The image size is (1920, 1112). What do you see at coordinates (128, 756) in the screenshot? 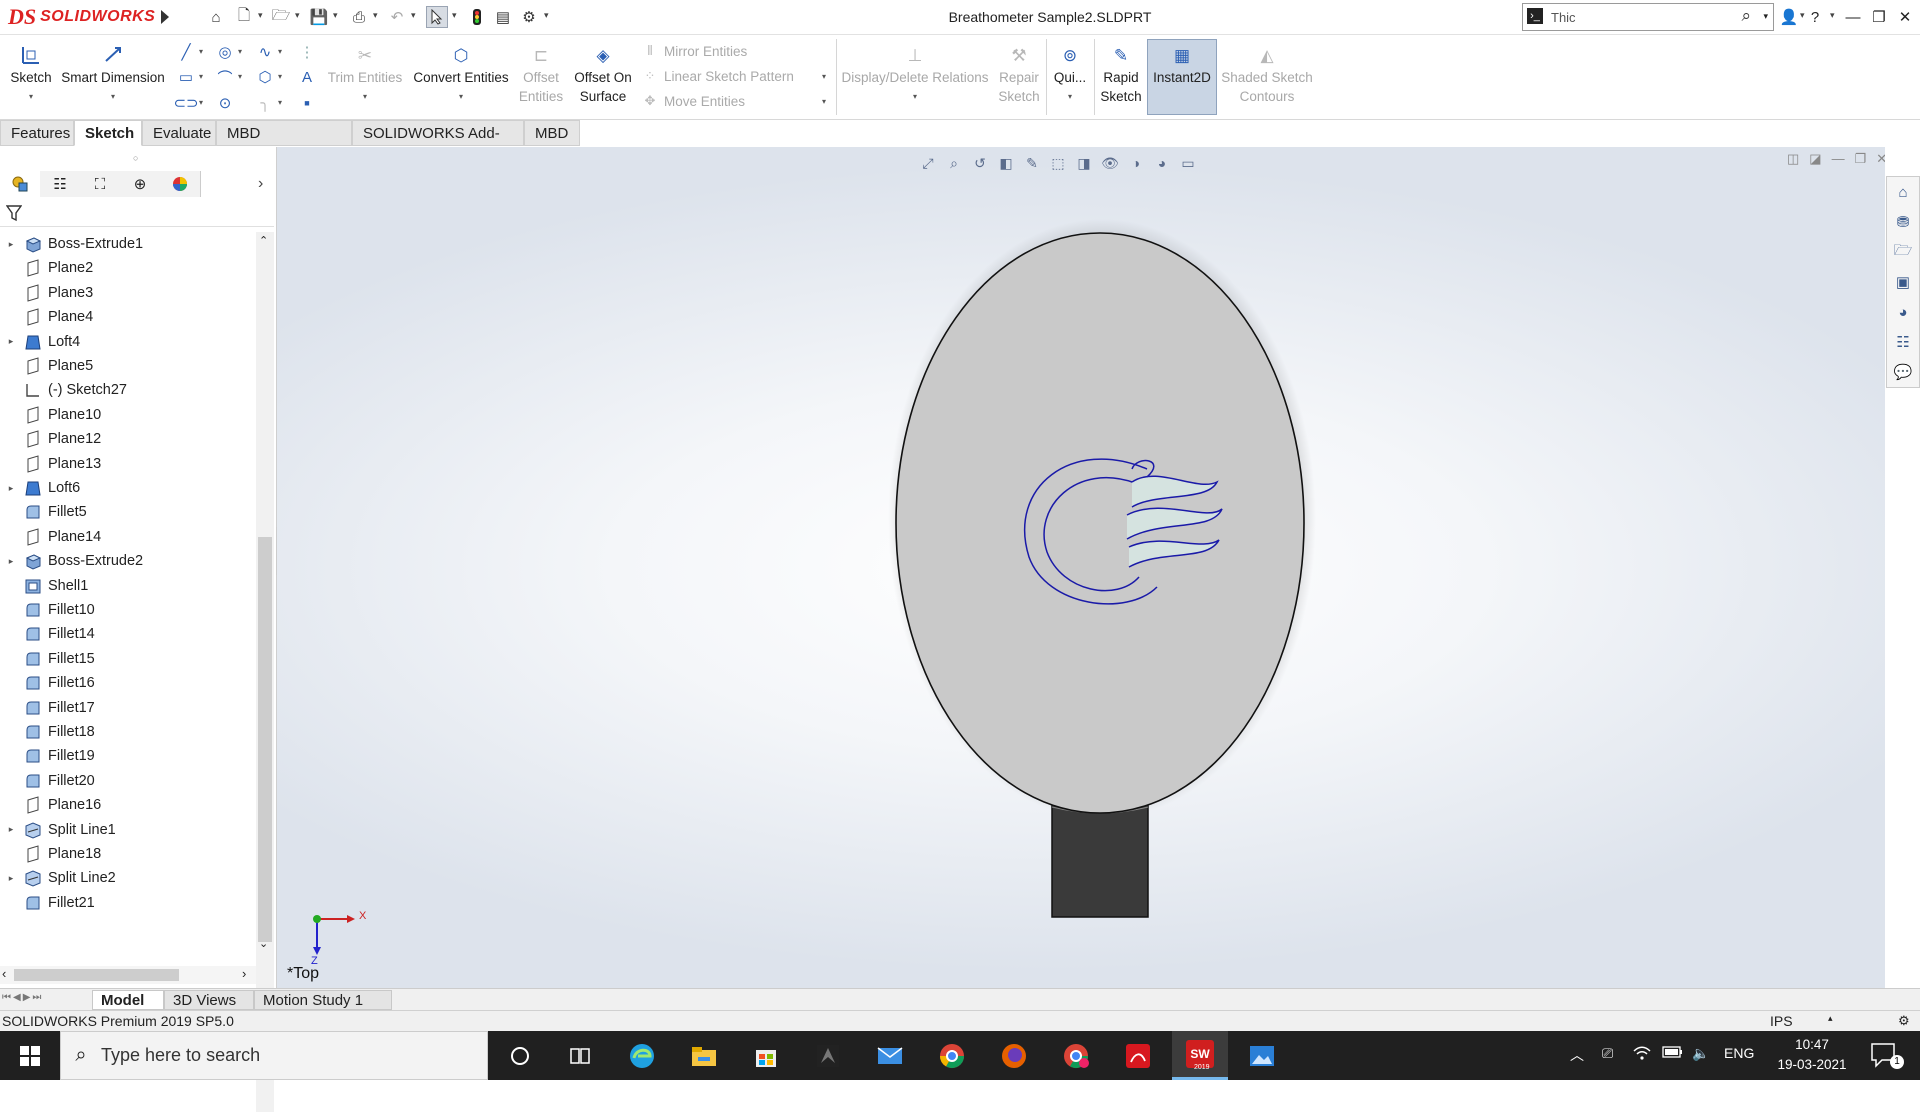
I see `tree-item: Fillet19` at bounding box center [128, 756].